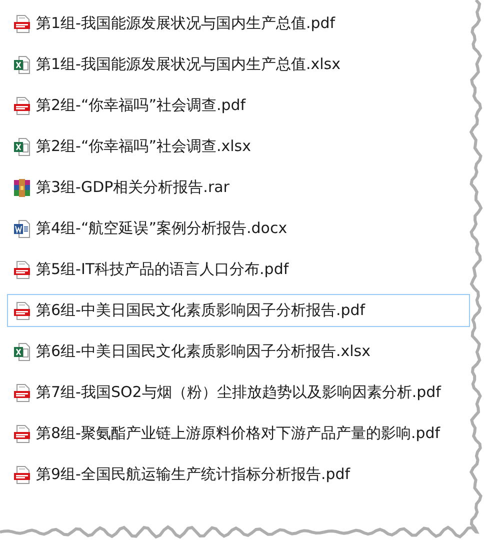 Image resolution: width=487 pixels, height=546 pixels. I want to click on file-item: 第7组-我国SO2与烟（粉）尘排放趋势以及影响因素分析.pdf, so click(238, 392).